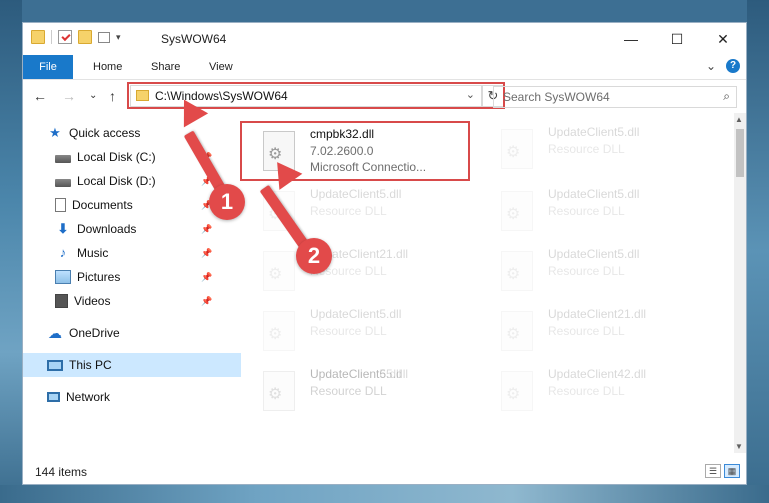  I want to click on close-button: ✕, so click(723, 39).